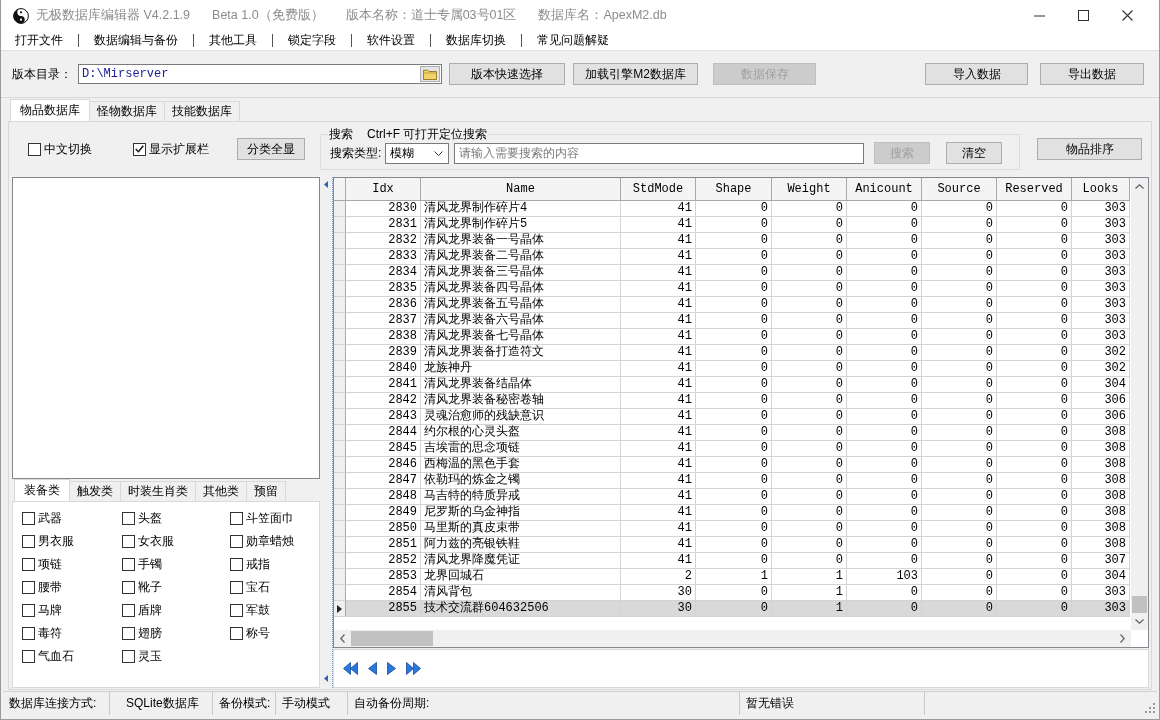 The height and width of the screenshot is (720, 1160). What do you see at coordinates (202, 111) in the screenshot?
I see `tab: 技能数据库` at bounding box center [202, 111].